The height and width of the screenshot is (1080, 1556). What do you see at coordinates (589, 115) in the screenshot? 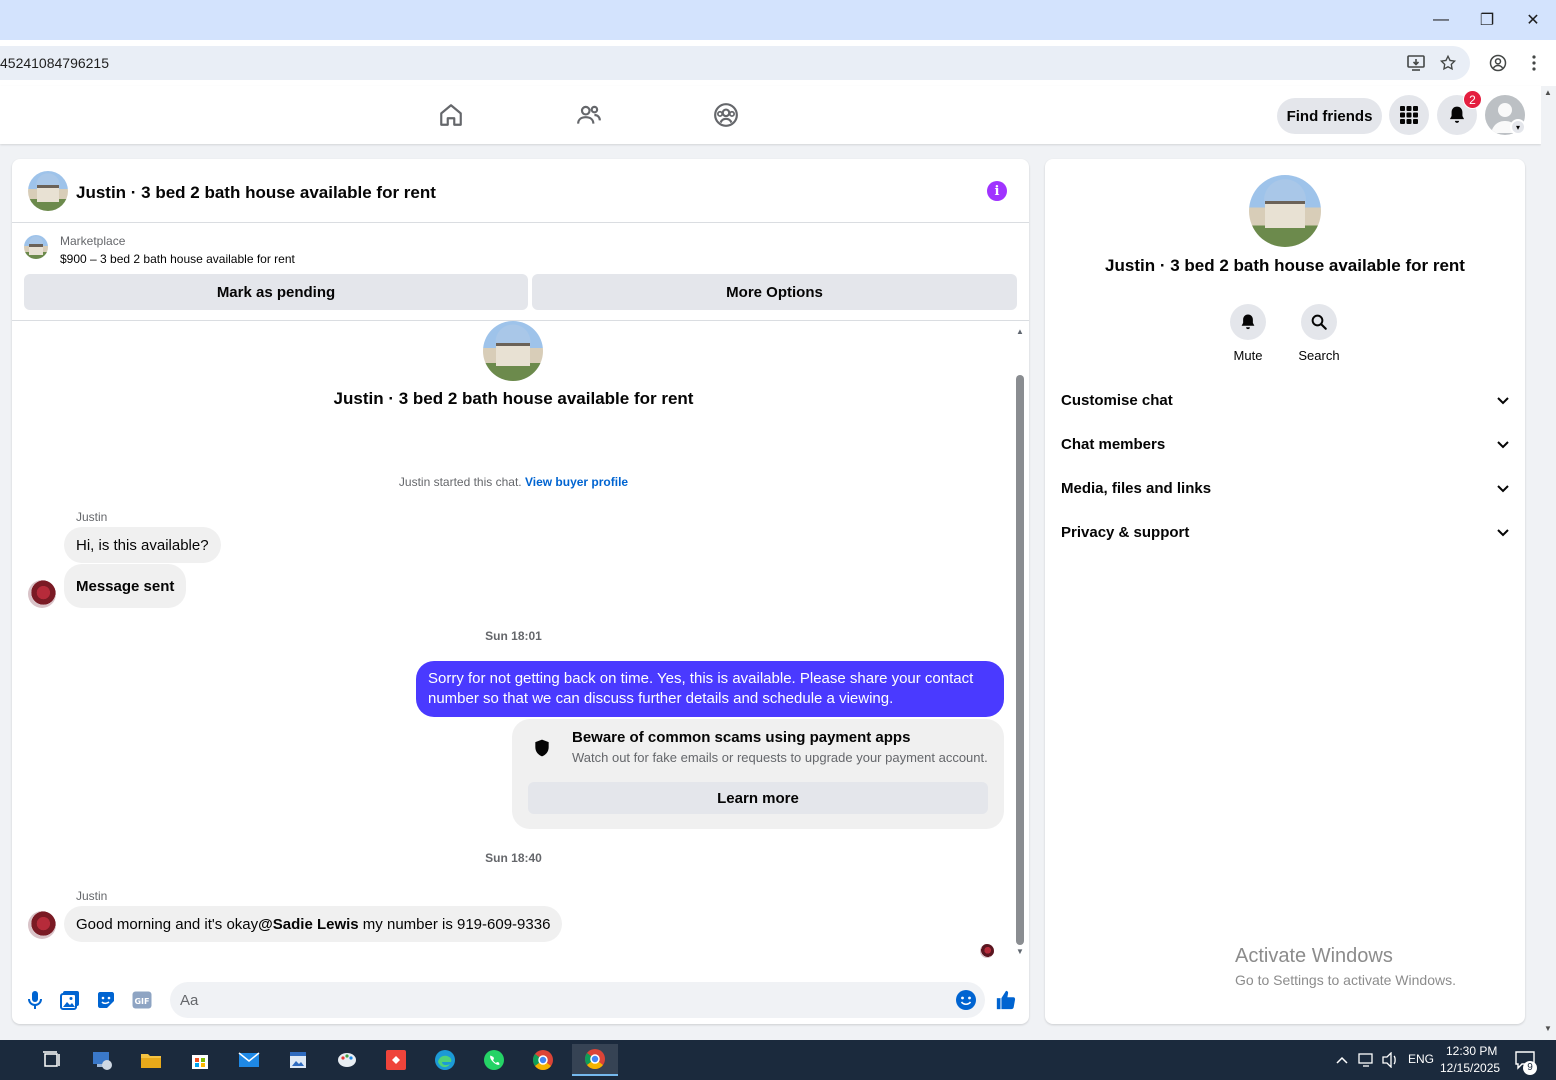
I see `friends-icon` at bounding box center [589, 115].